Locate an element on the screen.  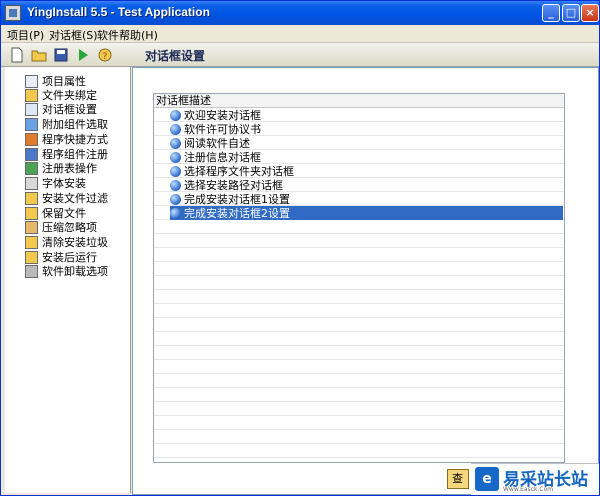
run-after-icon is located at coordinates (31, 257).